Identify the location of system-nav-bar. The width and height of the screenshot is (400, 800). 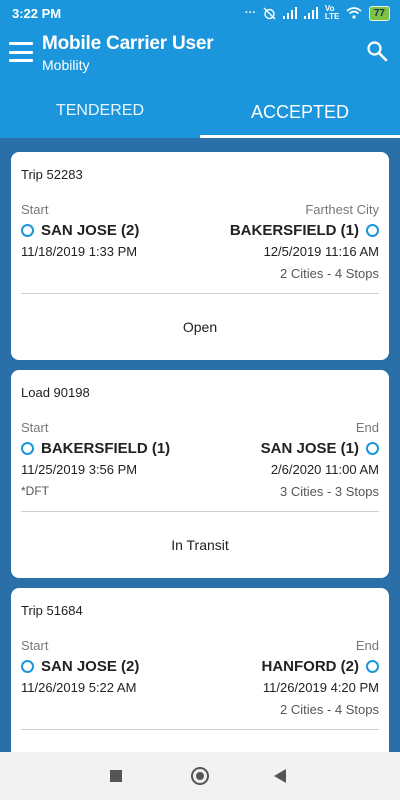
(200, 776).